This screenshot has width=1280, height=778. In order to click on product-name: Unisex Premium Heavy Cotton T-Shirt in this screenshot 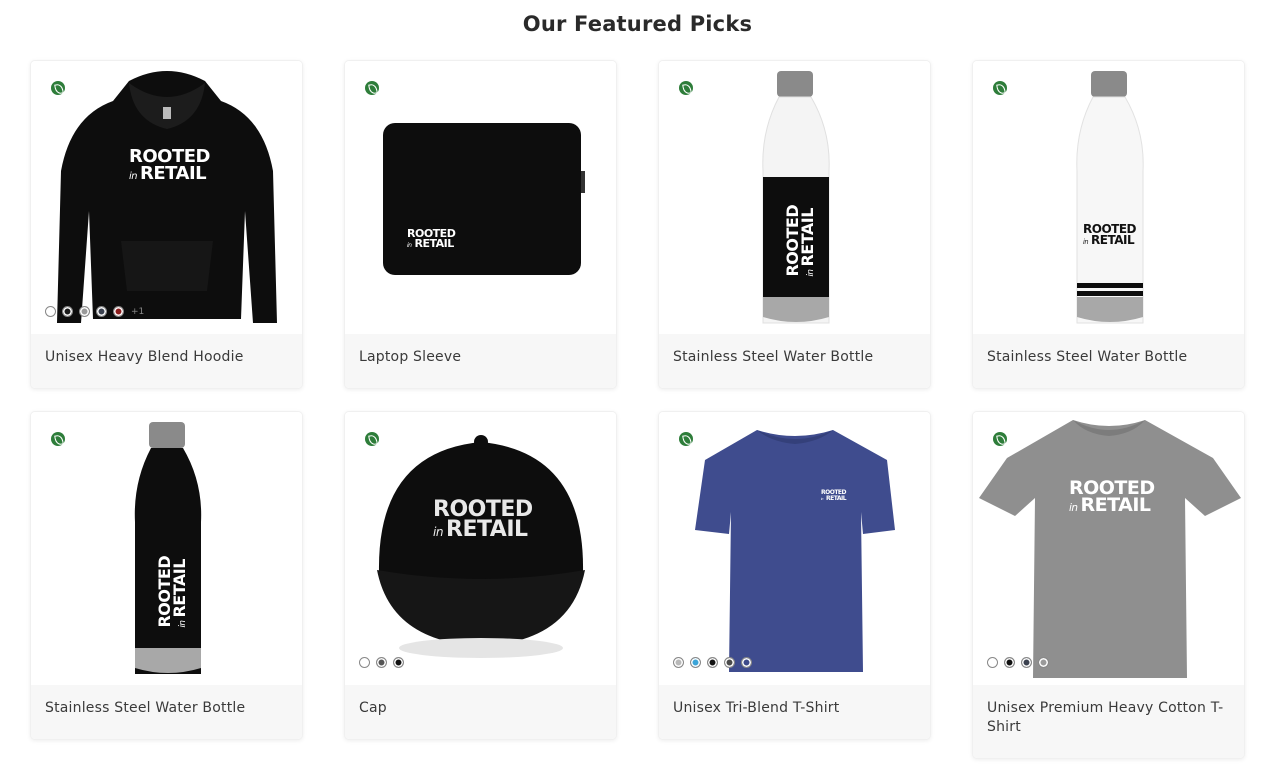, I will do `click(1108, 721)`.